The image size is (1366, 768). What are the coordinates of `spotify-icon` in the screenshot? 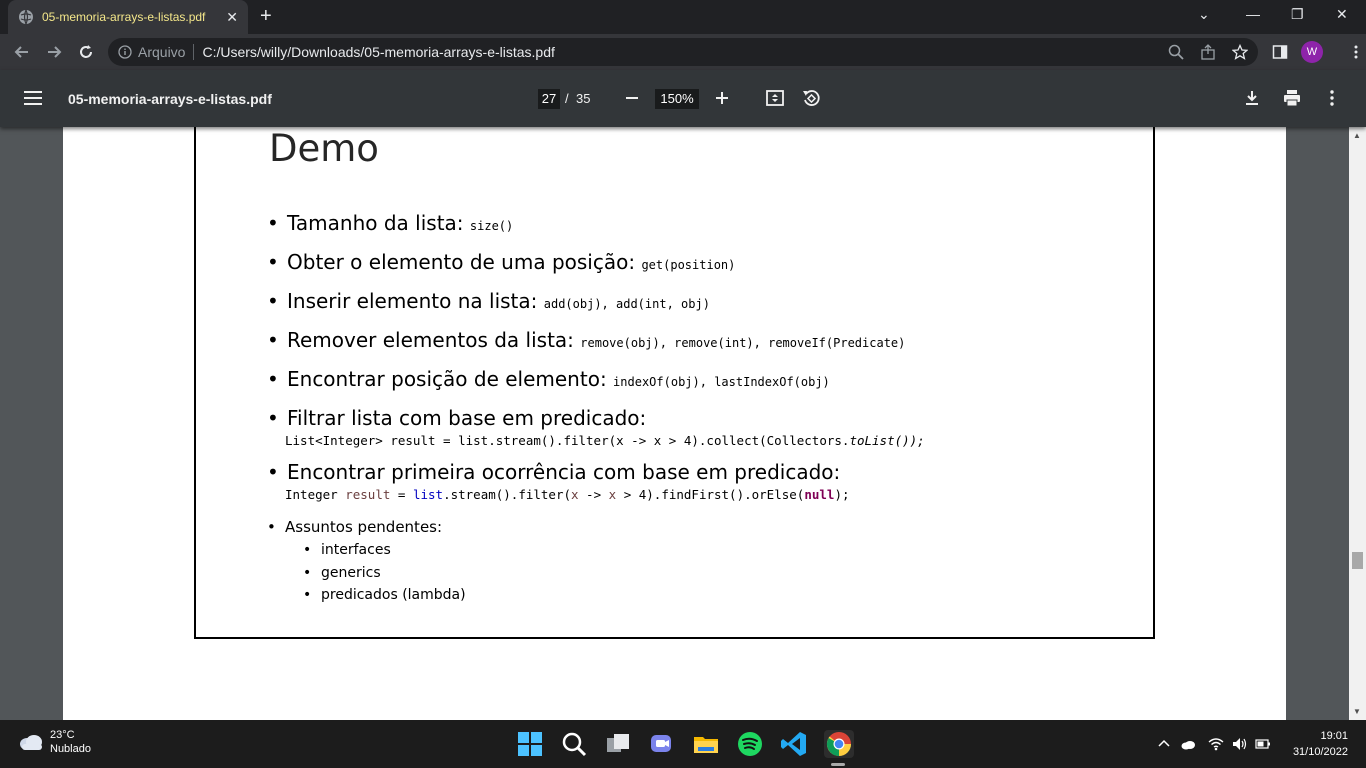 It's located at (750, 744).